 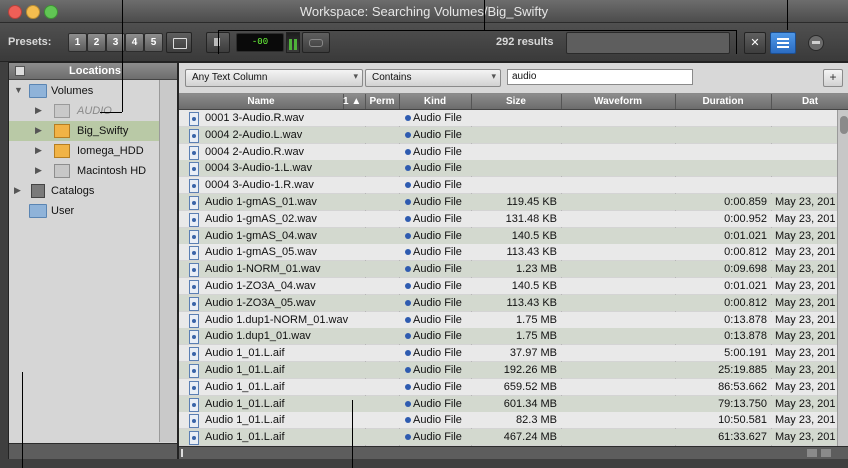 What do you see at coordinates (844, 125) in the screenshot?
I see `scroll-thumb` at bounding box center [844, 125].